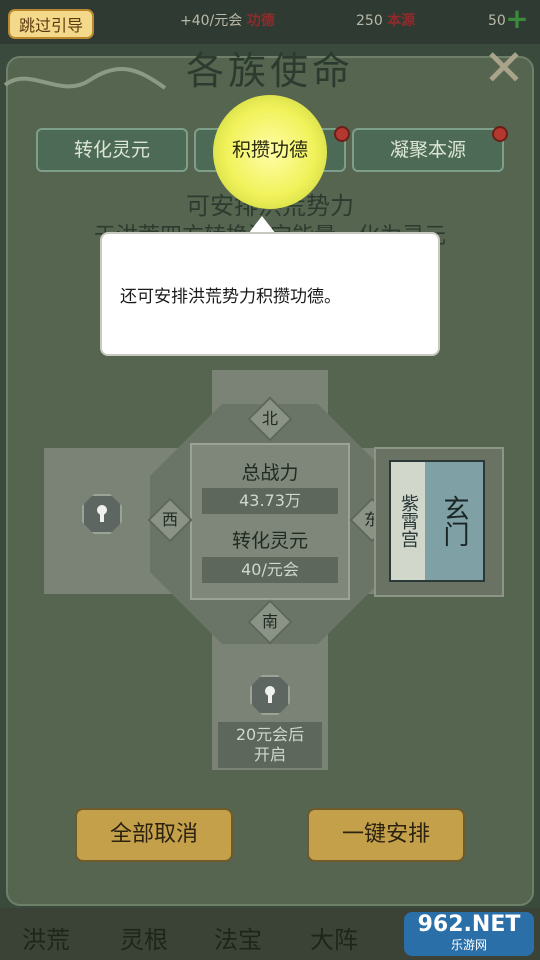 Image resolution: width=540 pixels, height=960 pixels. Describe the element at coordinates (517, 19) in the screenshot. I see `add-resource-icon: +` at that location.